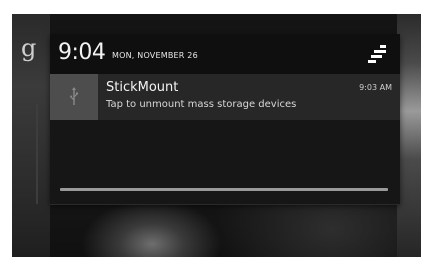 The image size is (433, 257). I want to click on panel-edge, so click(37, 154).